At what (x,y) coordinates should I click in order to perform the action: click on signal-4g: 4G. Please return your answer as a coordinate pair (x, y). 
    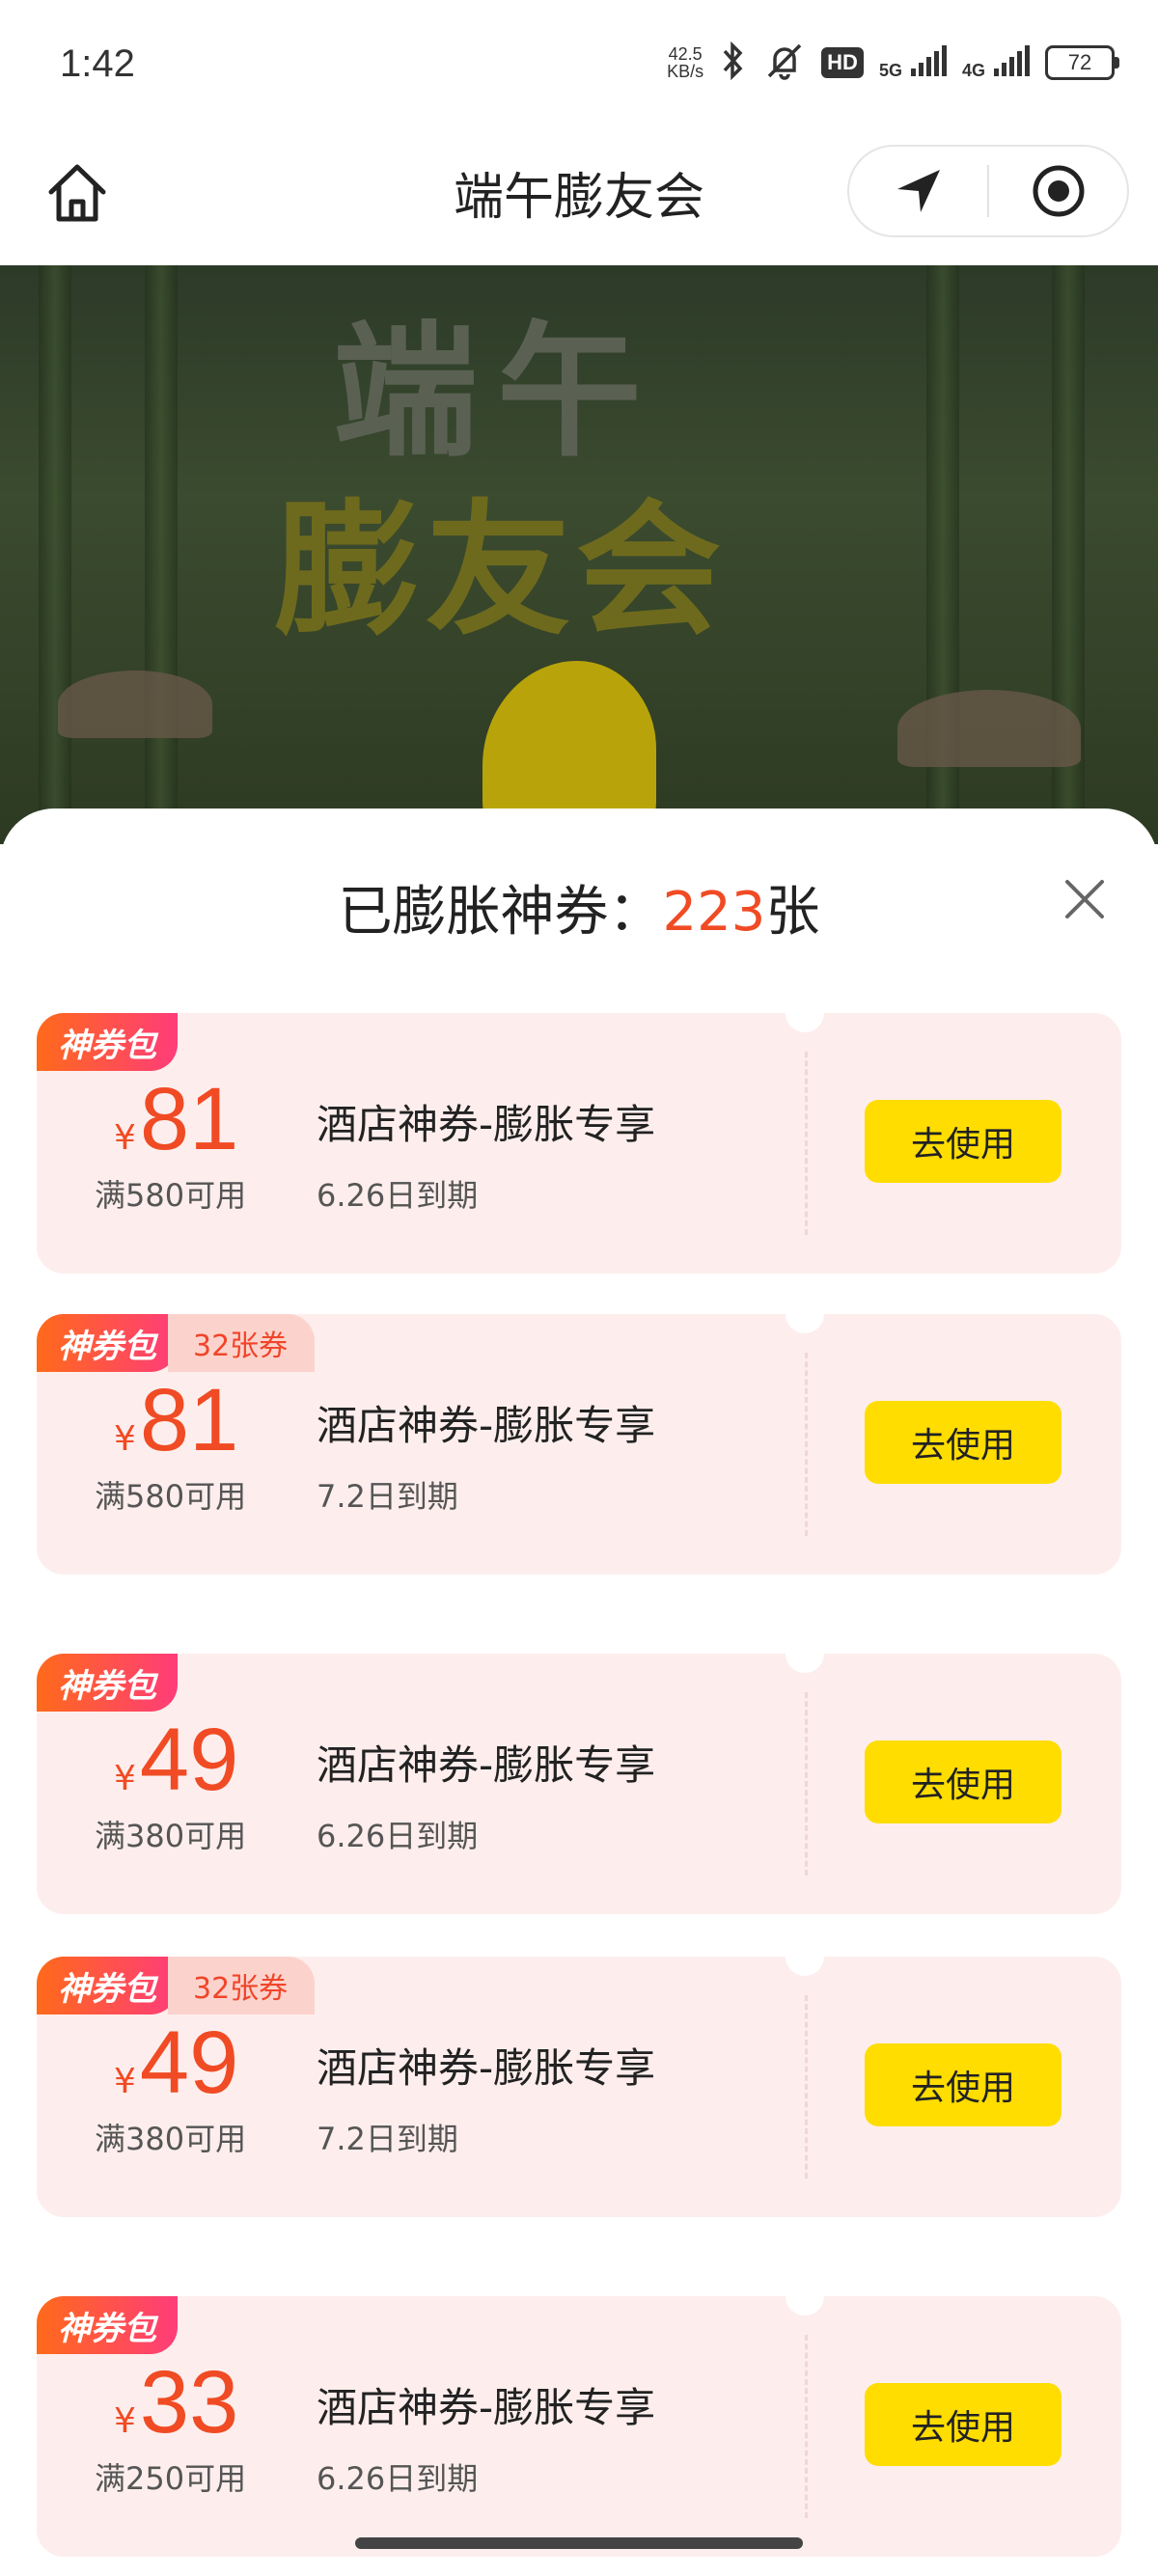
    Looking at the image, I should click on (996, 63).